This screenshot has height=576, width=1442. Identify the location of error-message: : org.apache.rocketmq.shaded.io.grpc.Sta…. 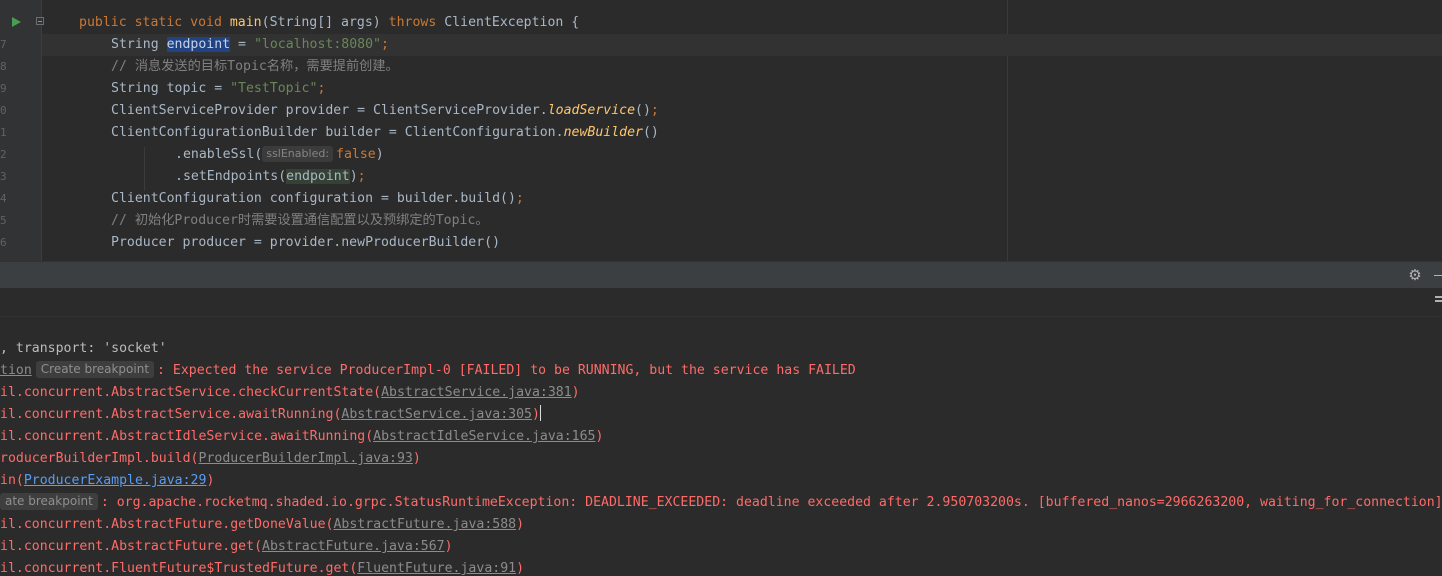
(771, 502).